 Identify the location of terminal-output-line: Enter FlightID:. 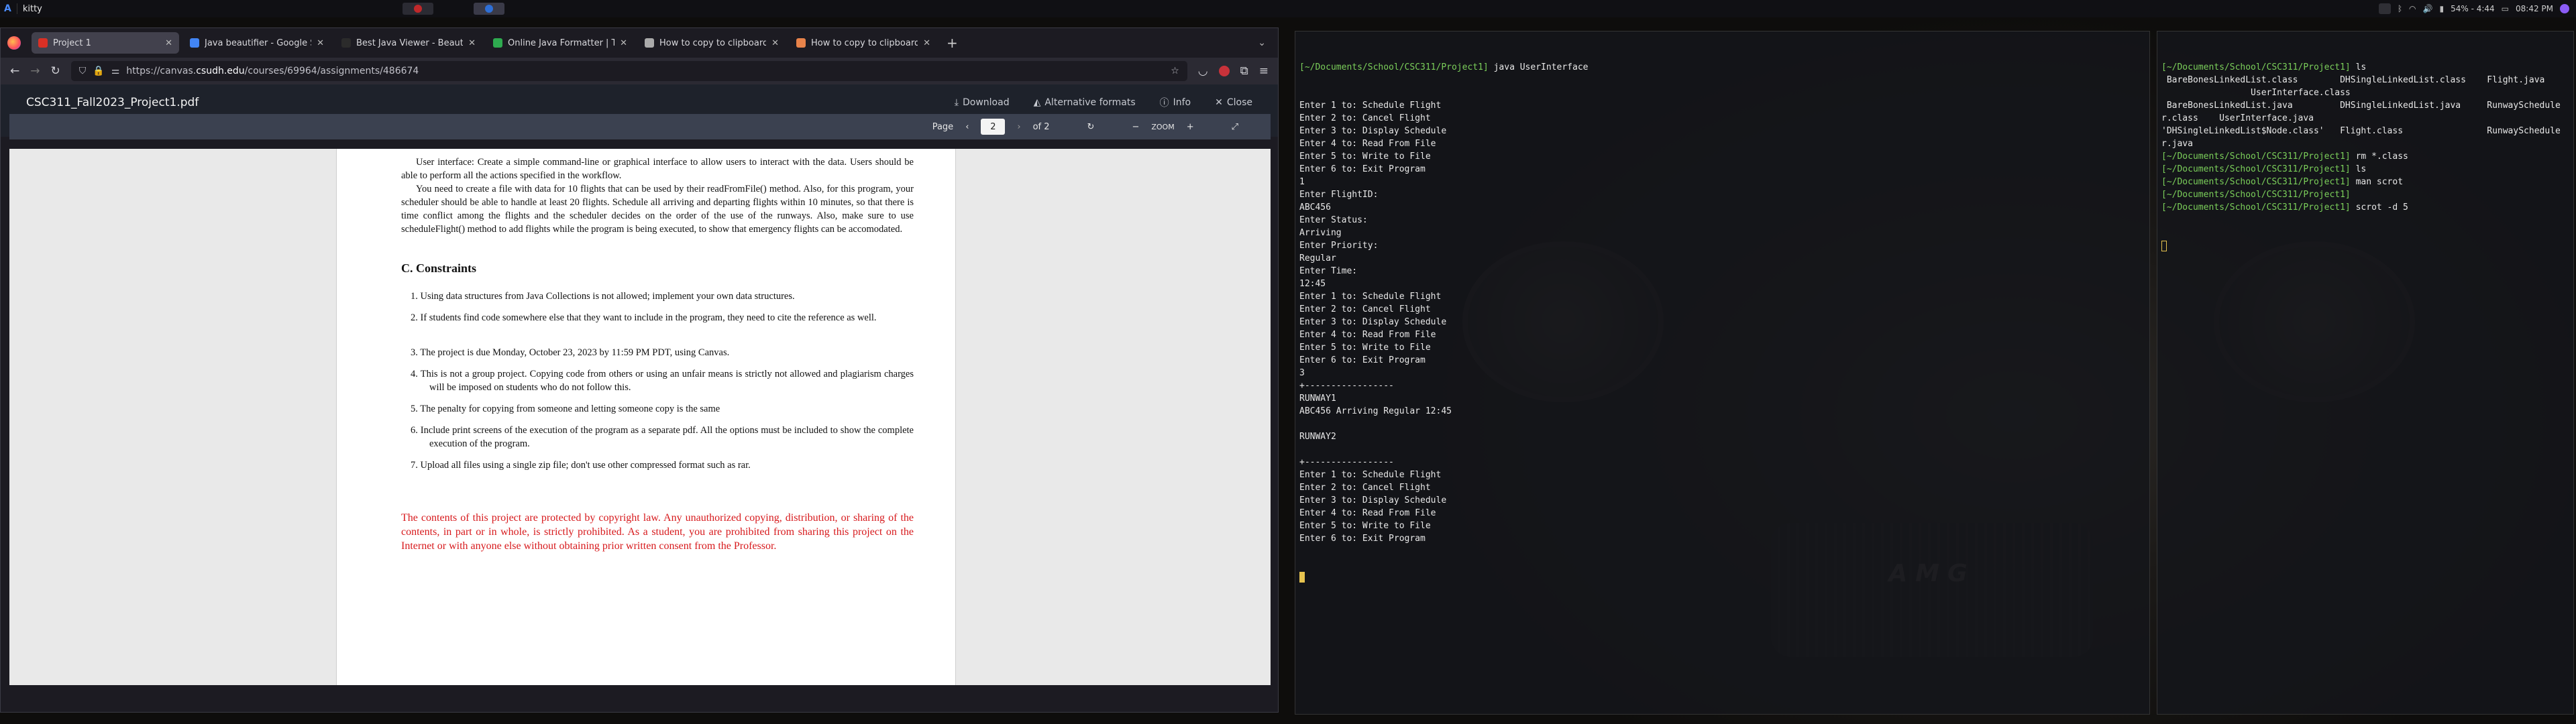
(1339, 195).